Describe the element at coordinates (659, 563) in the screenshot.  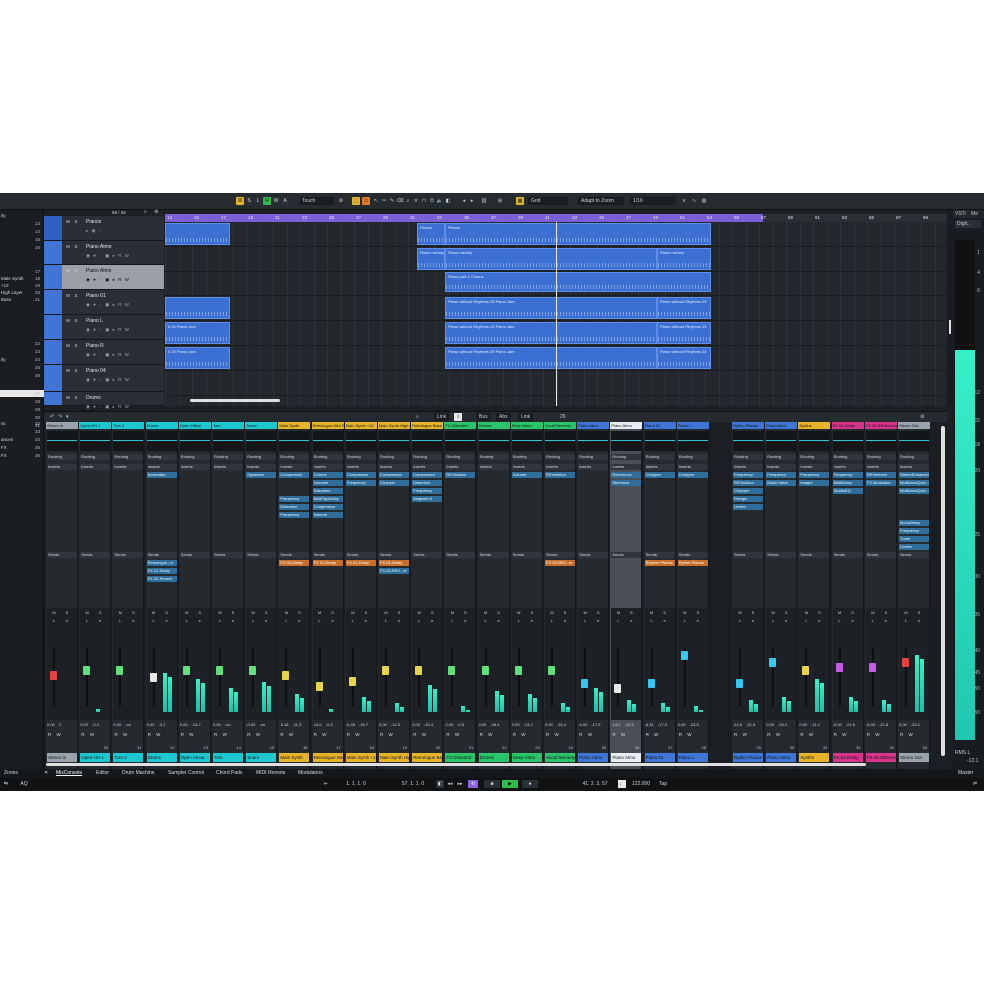
I see `send-slot: Rhythm Pianos` at that location.